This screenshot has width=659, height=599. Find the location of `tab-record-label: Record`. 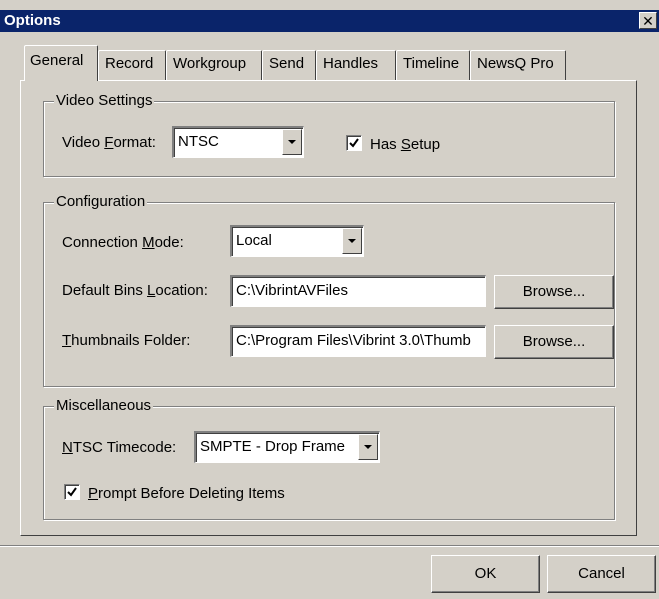

tab-record-label: Record is located at coordinates (129, 63).